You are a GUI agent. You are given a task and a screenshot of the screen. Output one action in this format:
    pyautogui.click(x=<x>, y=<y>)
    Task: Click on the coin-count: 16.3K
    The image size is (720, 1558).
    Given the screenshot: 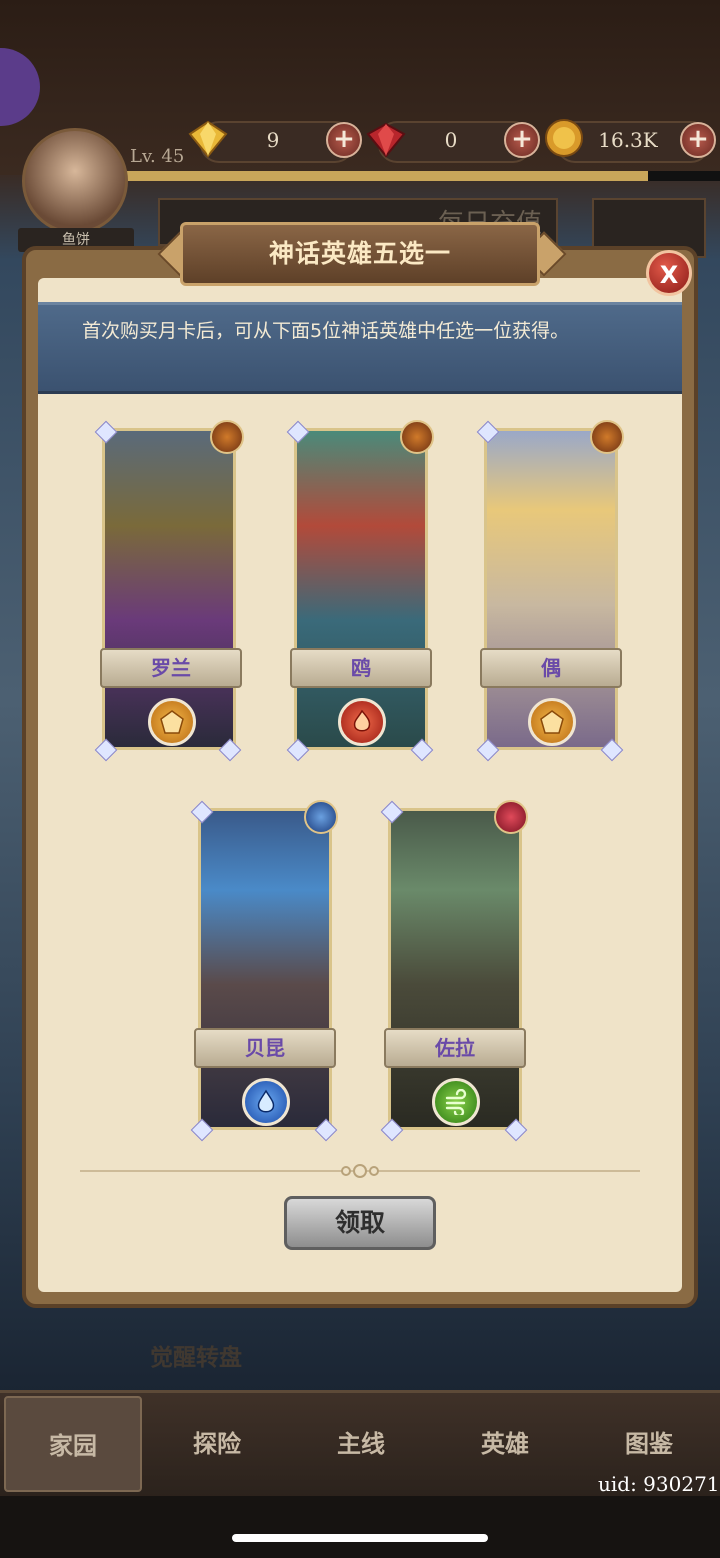 What is the action you would take?
    pyautogui.click(x=628, y=140)
    